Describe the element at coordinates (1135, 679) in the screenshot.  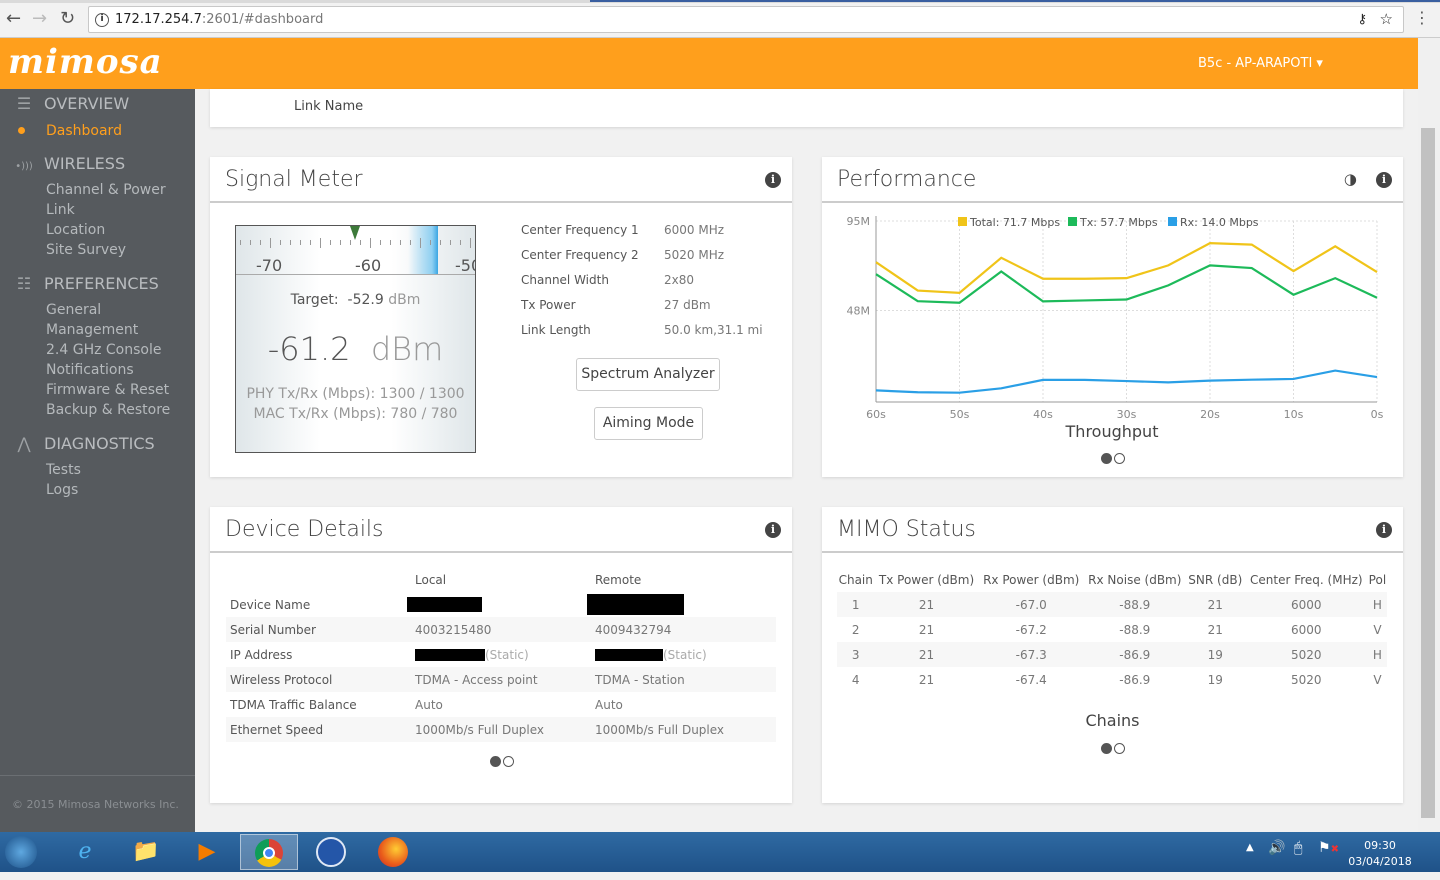
I see `cell: -86.9` at that location.